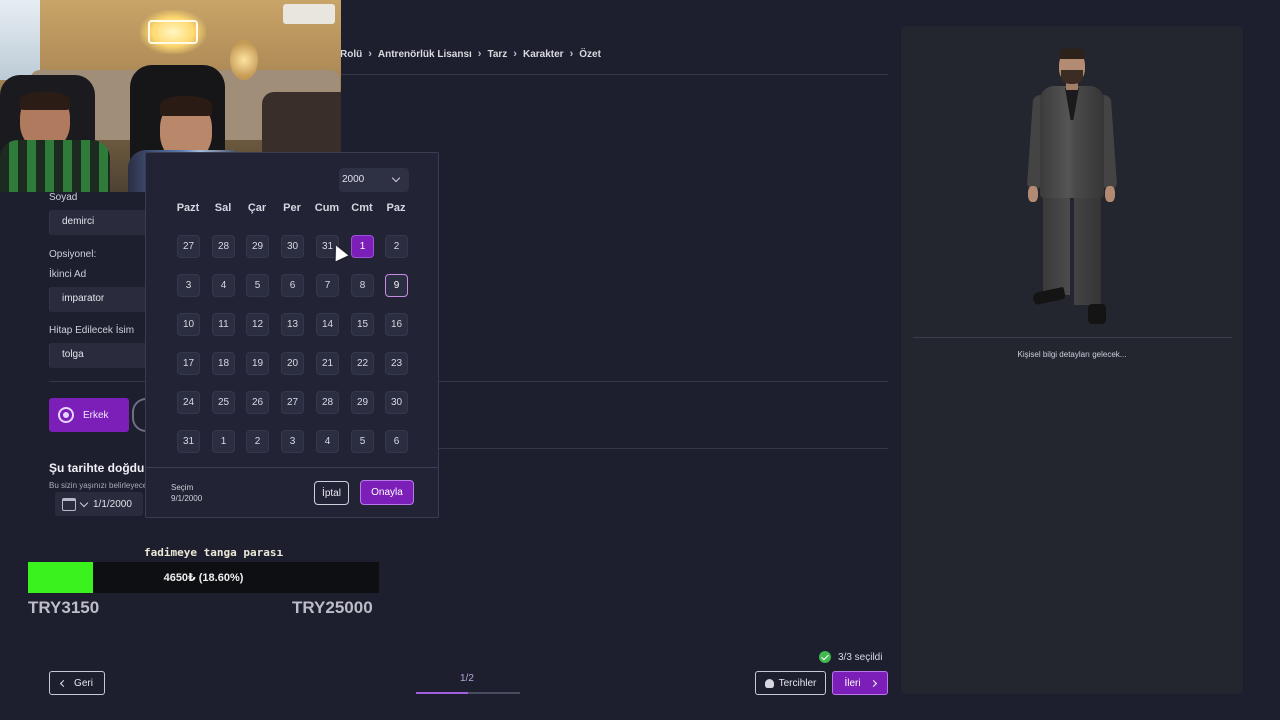 The height and width of the screenshot is (720, 1280). Describe the element at coordinates (825, 657) in the screenshot. I see `check-circle-icon` at that location.